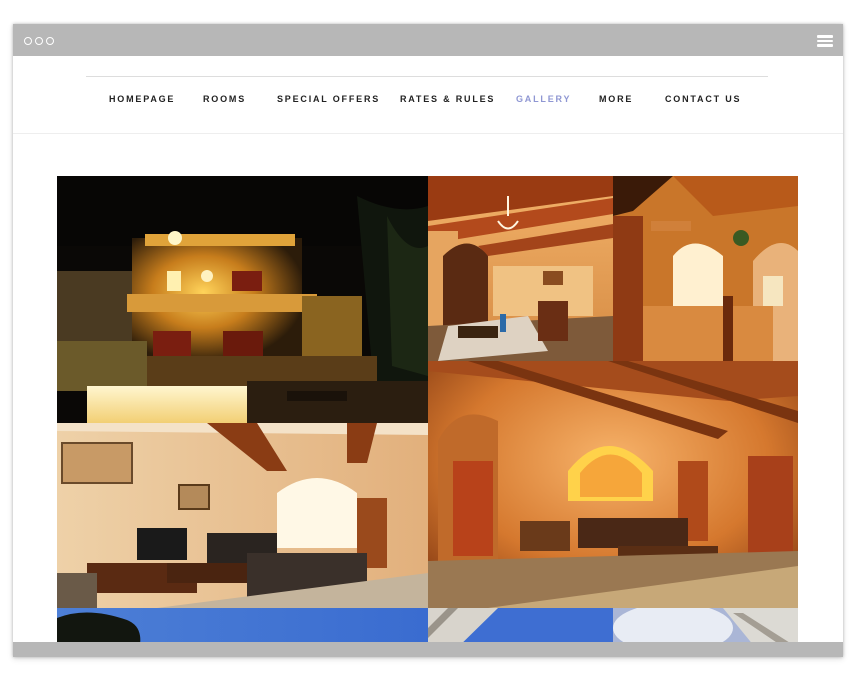  I want to click on nav-item-rooms: ROOMS, so click(224, 99).